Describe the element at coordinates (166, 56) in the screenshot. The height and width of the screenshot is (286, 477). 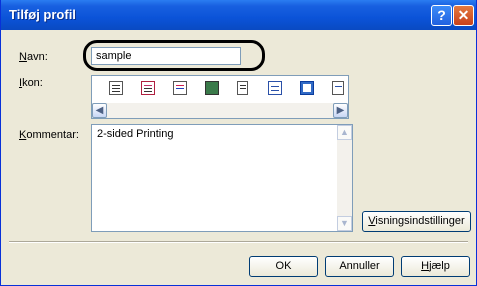
I see `name-field: sample` at that location.